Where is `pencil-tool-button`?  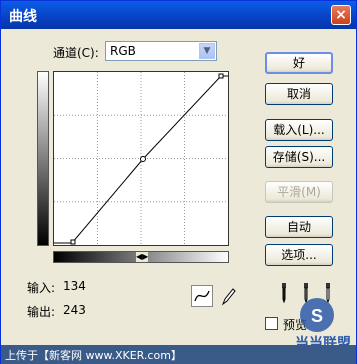 pencil-tool-button is located at coordinates (228, 296).